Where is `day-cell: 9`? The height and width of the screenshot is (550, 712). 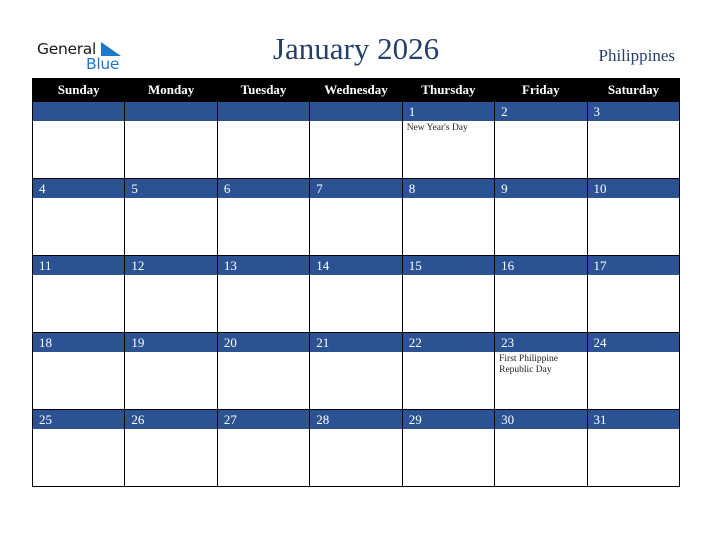 day-cell: 9 is located at coordinates (541, 217).